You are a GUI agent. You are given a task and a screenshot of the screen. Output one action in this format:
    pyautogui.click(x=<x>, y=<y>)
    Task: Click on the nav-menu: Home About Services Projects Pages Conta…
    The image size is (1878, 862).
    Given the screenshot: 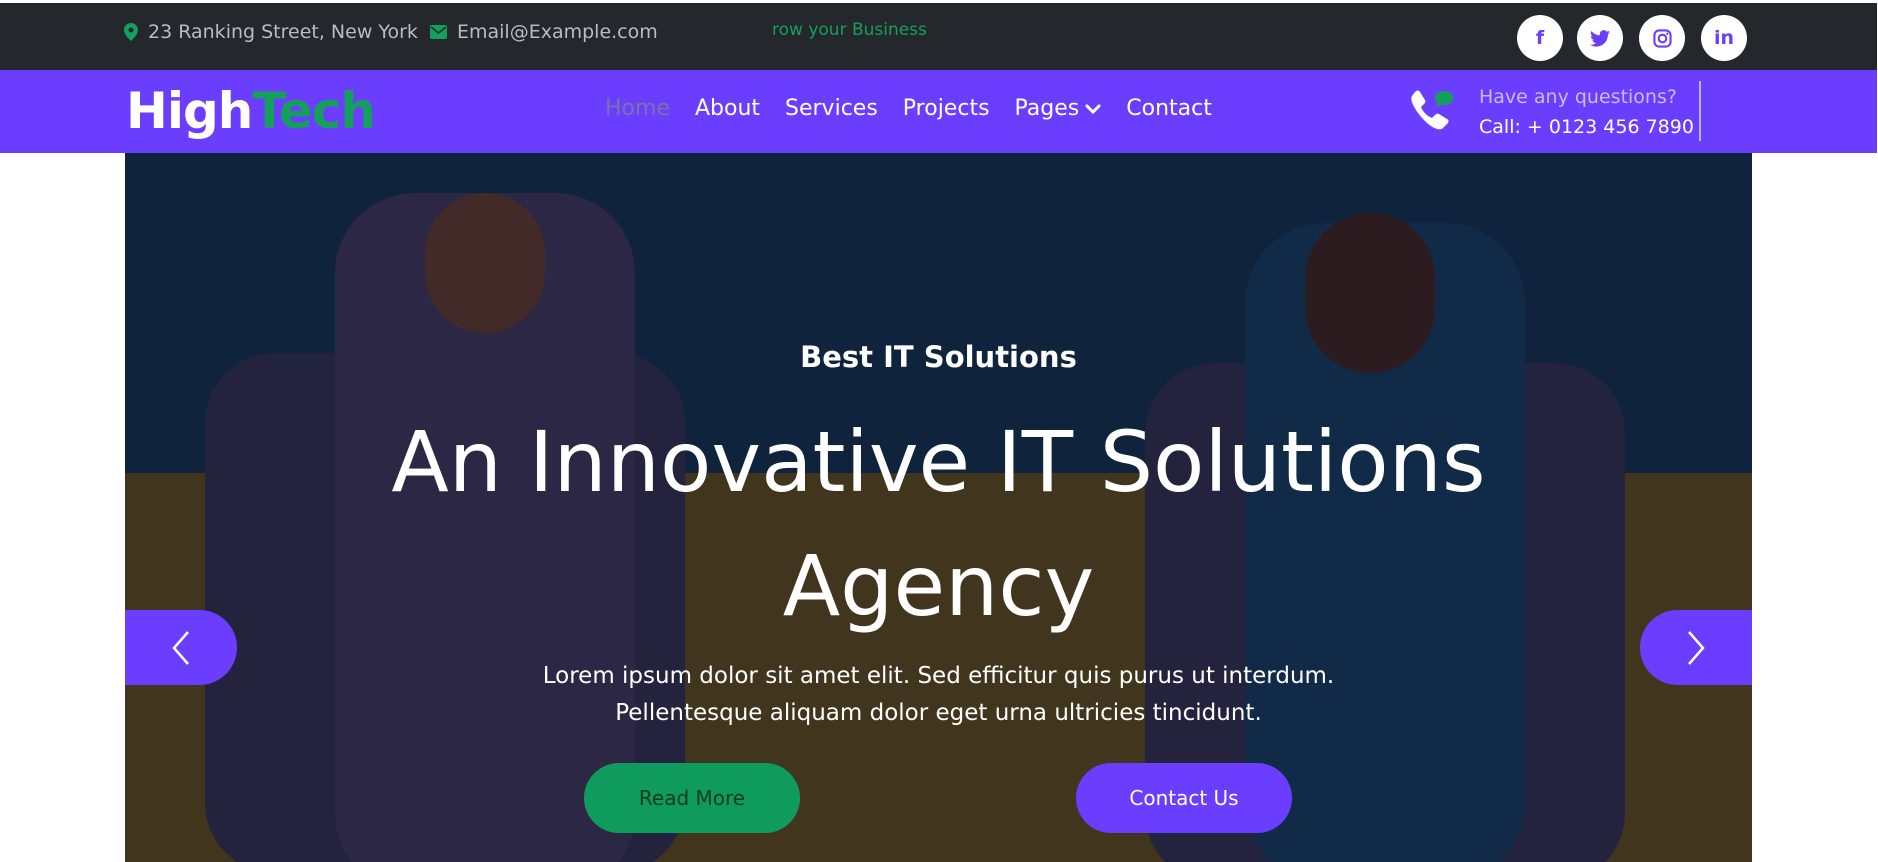 What is the action you would take?
    pyautogui.click(x=921, y=108)
    